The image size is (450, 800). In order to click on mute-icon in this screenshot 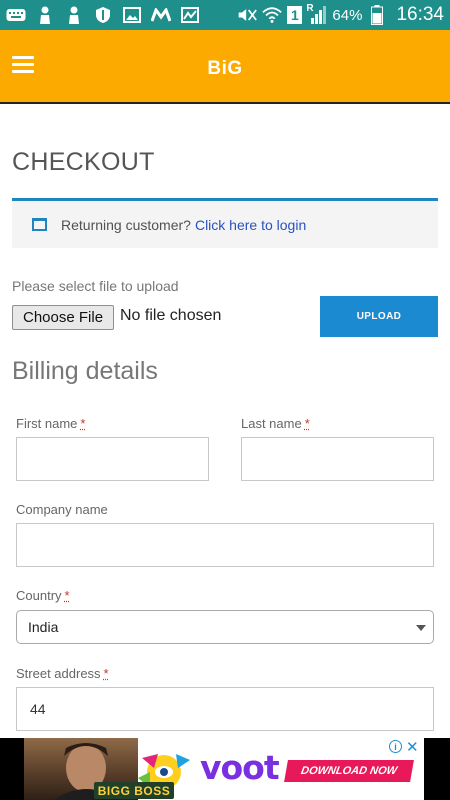, I will do `click(247, 15)`.